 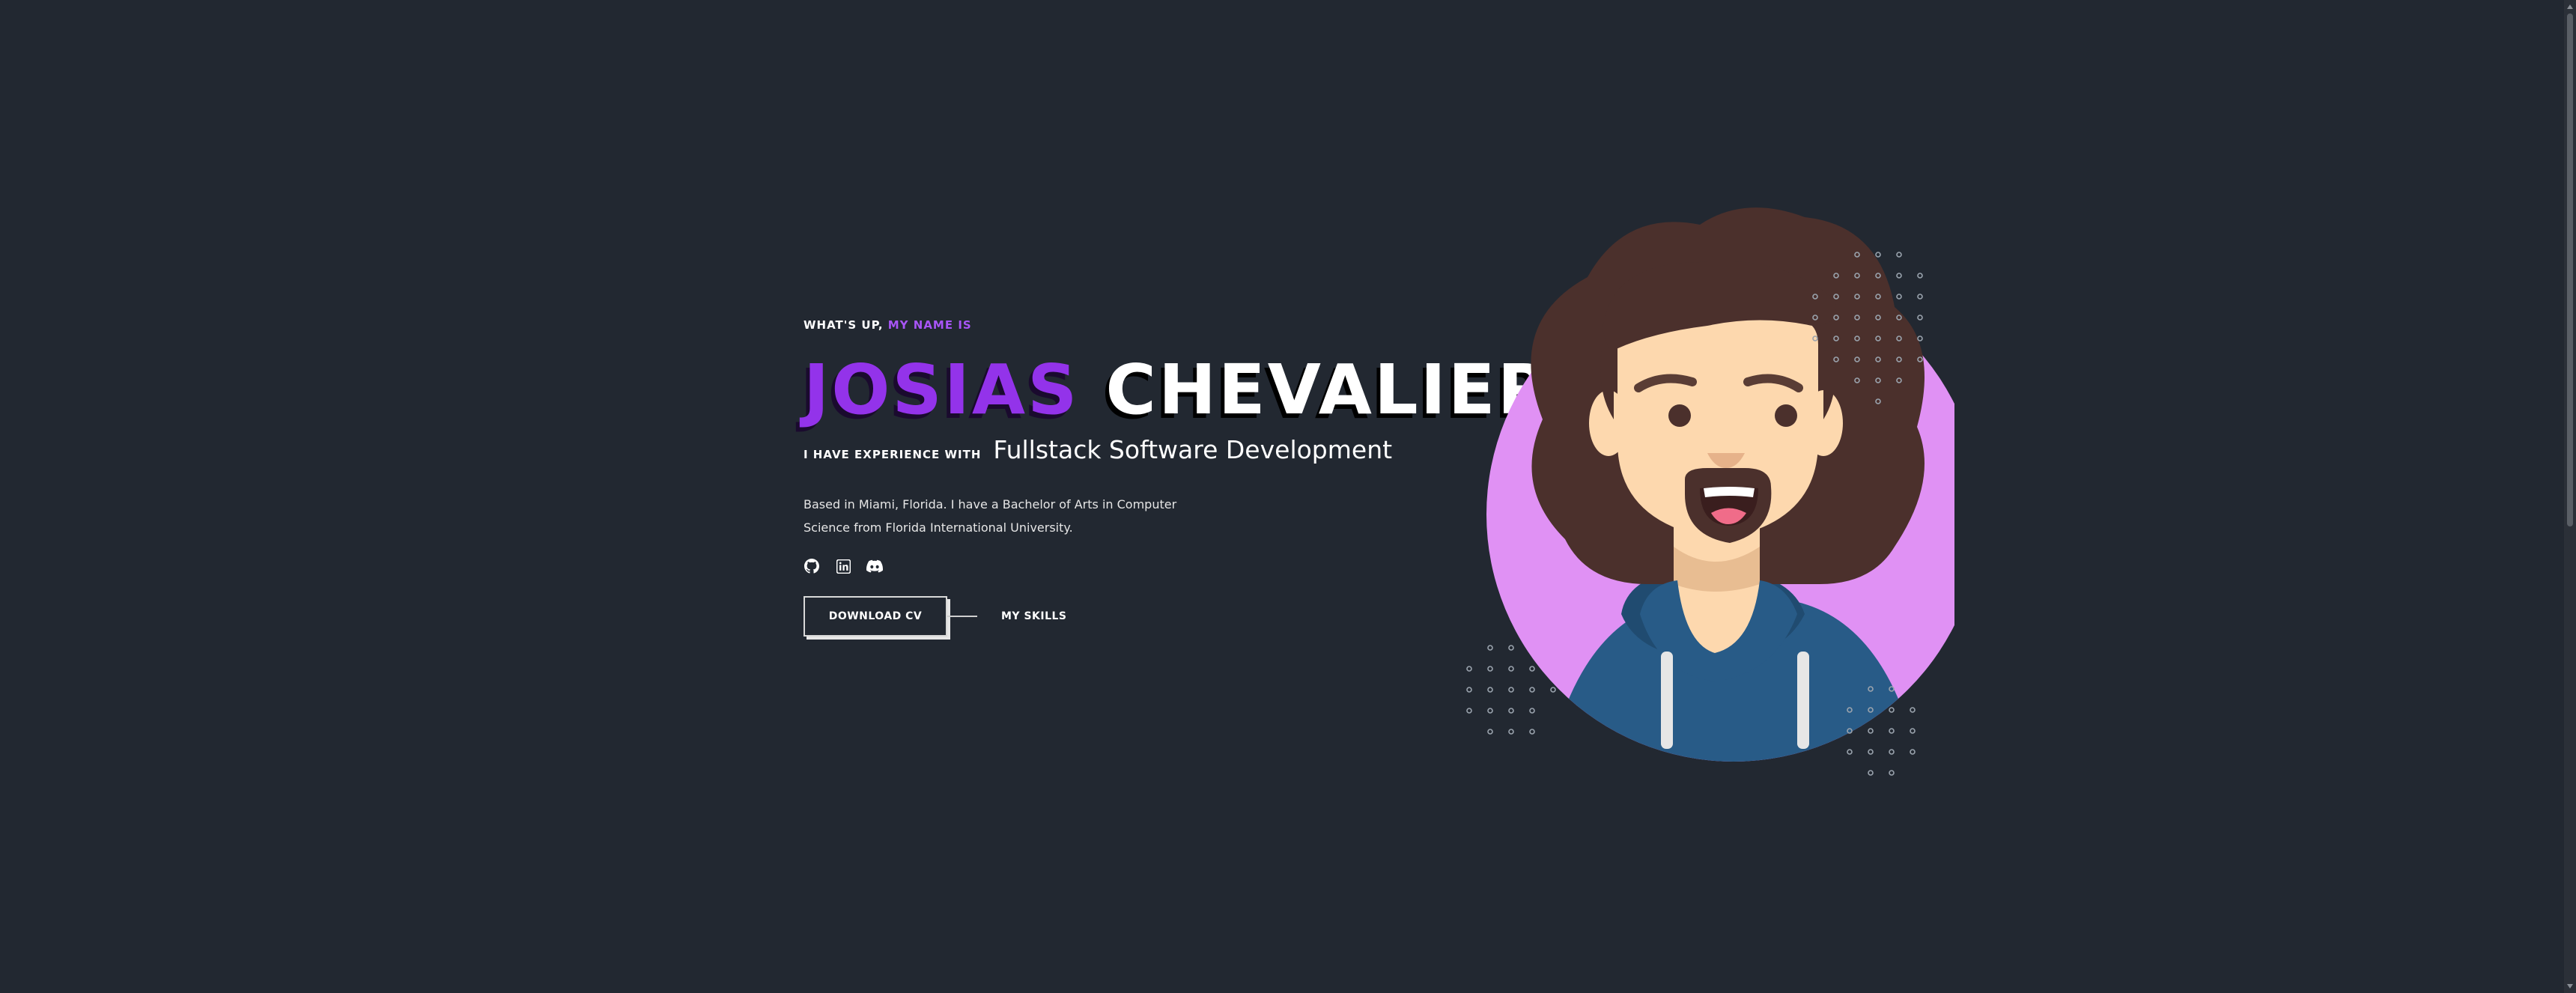 What do you see at coordinates (962, 616) in the screenshot?
I see `button-connector-line` at bounding box center [962, 616].